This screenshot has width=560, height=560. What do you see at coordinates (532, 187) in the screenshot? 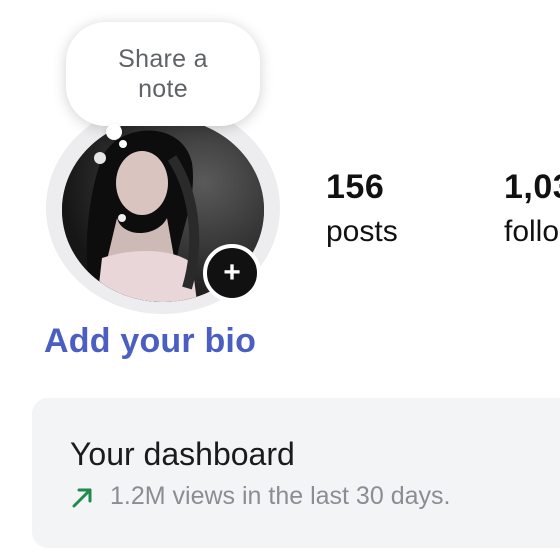
I see `followers-count: 1,03` at bounding box center [532, 187].